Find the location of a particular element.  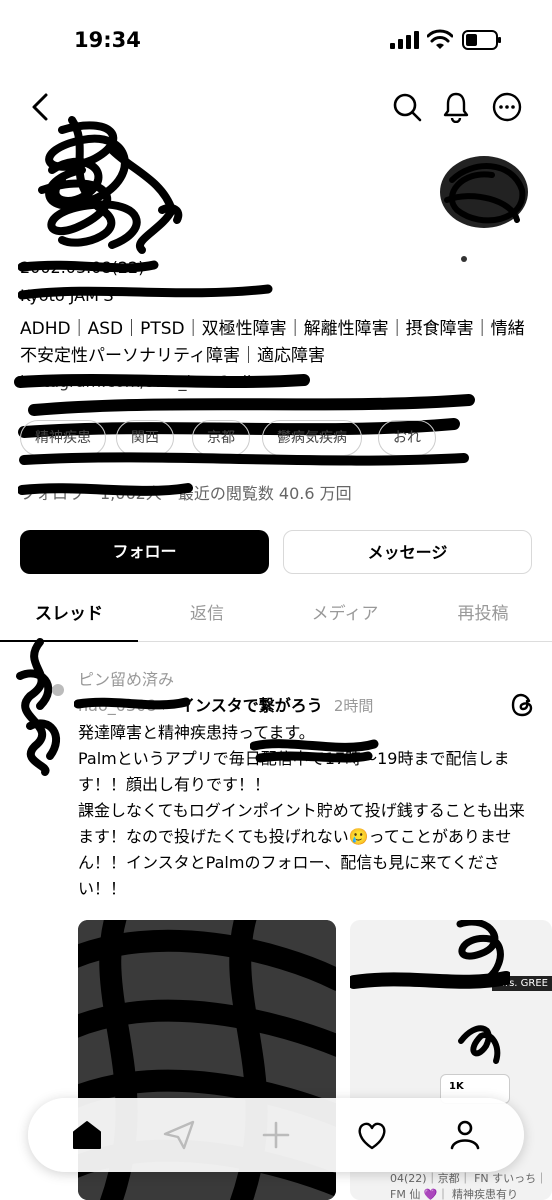

home-icon is located at coordinates (87, 1135).